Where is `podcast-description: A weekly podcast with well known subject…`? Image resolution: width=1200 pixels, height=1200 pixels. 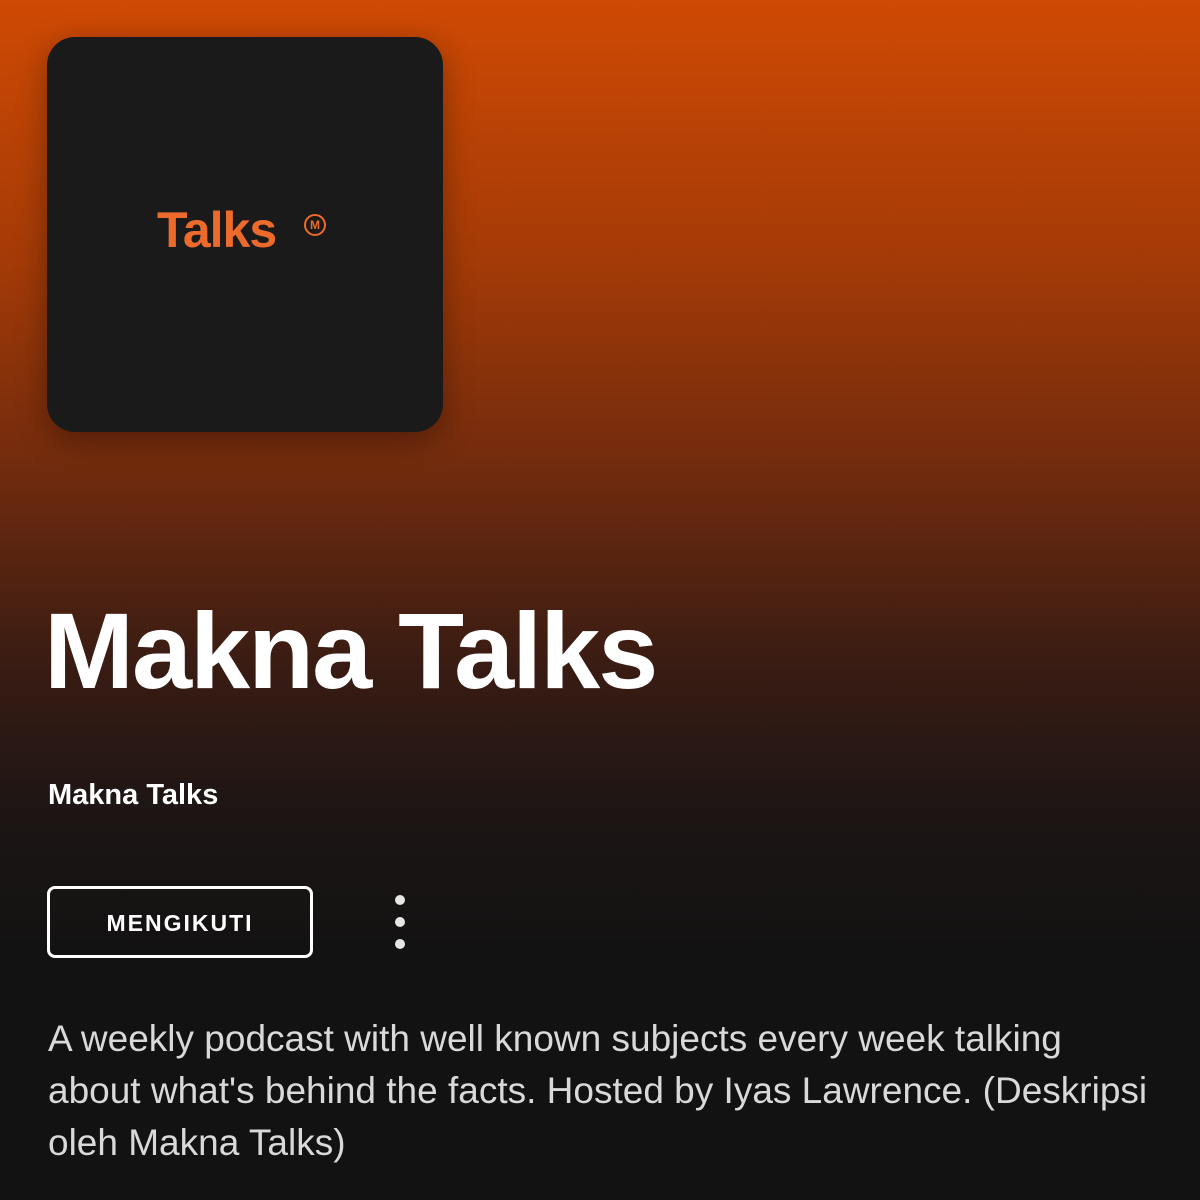 podcast-description: A weekly podcast with well known subject… is located at coordinates (598, 1090).